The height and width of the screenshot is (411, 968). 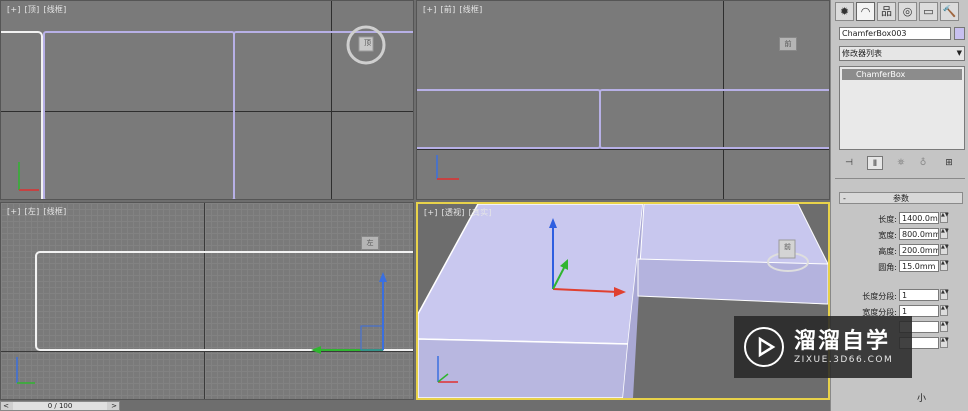 What do you see at coordinates (944, 310) in the screenshot?
I see `width-segs-spinner: ▲▼` at bounding box center [944, 310].